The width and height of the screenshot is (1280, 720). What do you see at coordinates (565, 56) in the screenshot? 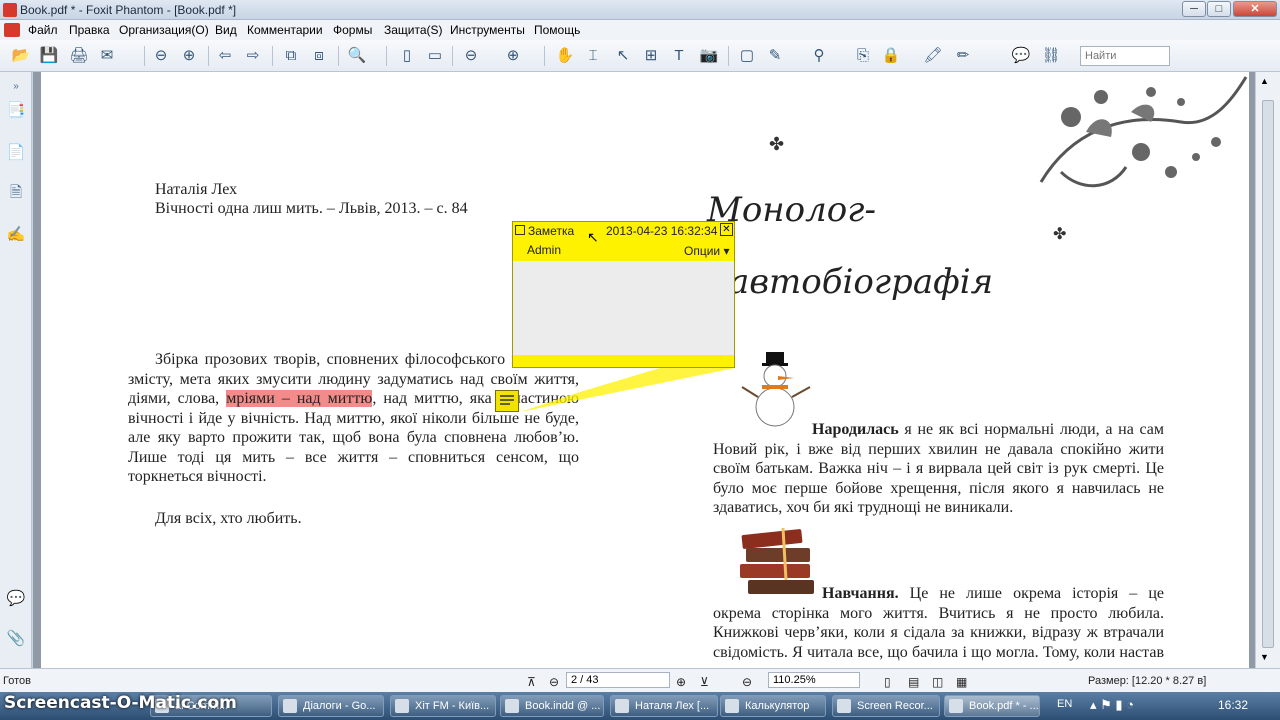
I see `hand-tool-icon: ✋` at bounding box center [565, 56].